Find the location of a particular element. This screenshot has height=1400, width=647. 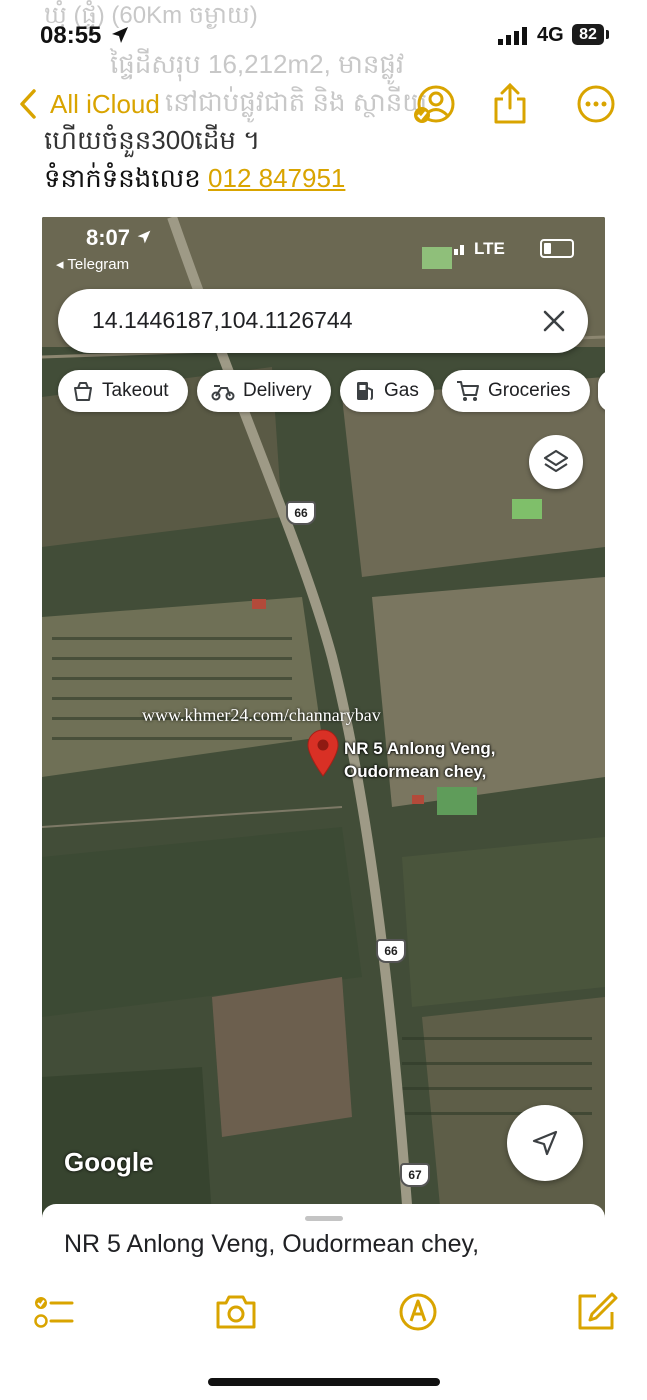

background-note-text-2: ផ្ទៃដីសរុប 16,212m2, មានផ្លូវ is located at coordinates (257, 64).